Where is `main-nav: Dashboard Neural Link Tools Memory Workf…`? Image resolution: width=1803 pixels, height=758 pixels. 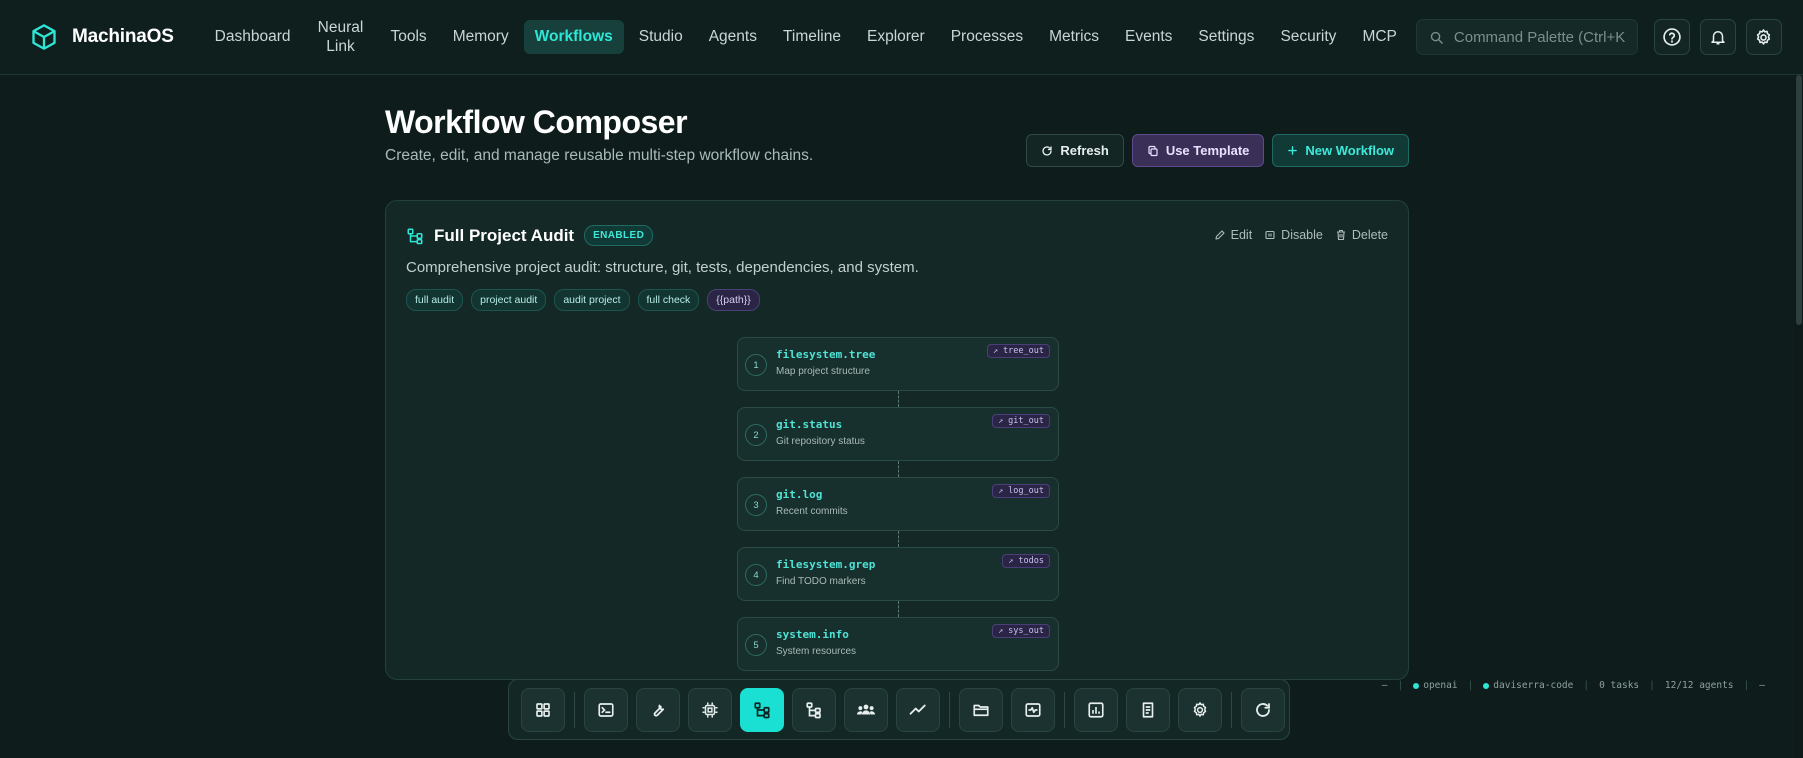
main-nav: Dashboard Neural Link Tools Memory Workf… is located at coordinates (806, 37).